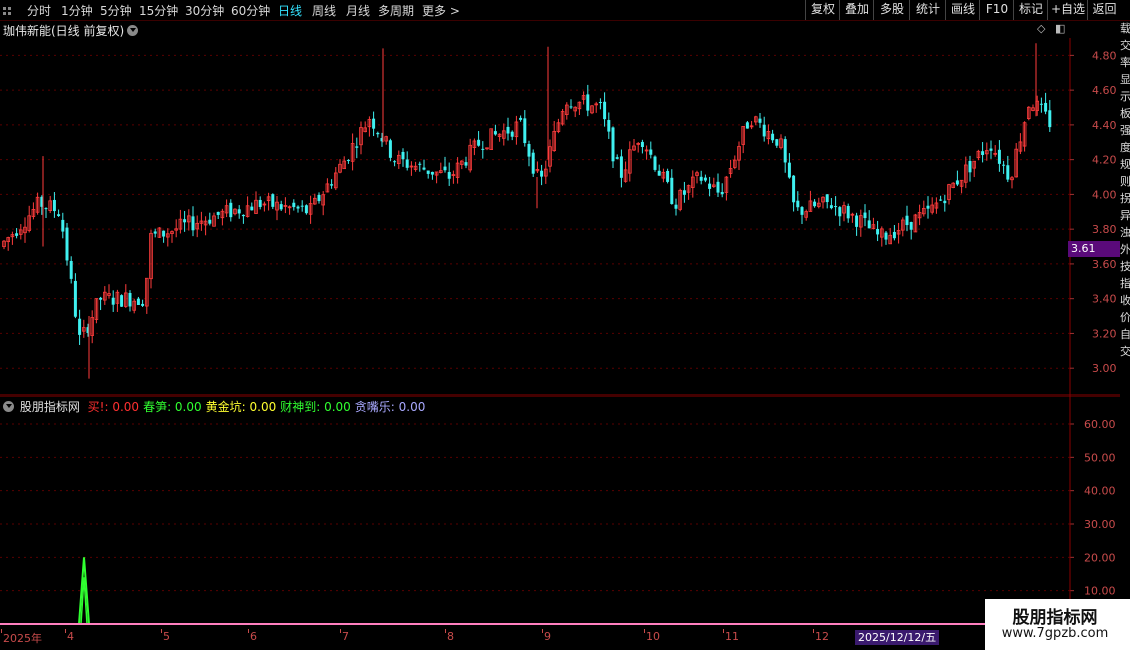  What do you see at coordinates (962, 10) in the screenshot?
I see `draw-line-button: 画线` at bounding box center [962, 10].